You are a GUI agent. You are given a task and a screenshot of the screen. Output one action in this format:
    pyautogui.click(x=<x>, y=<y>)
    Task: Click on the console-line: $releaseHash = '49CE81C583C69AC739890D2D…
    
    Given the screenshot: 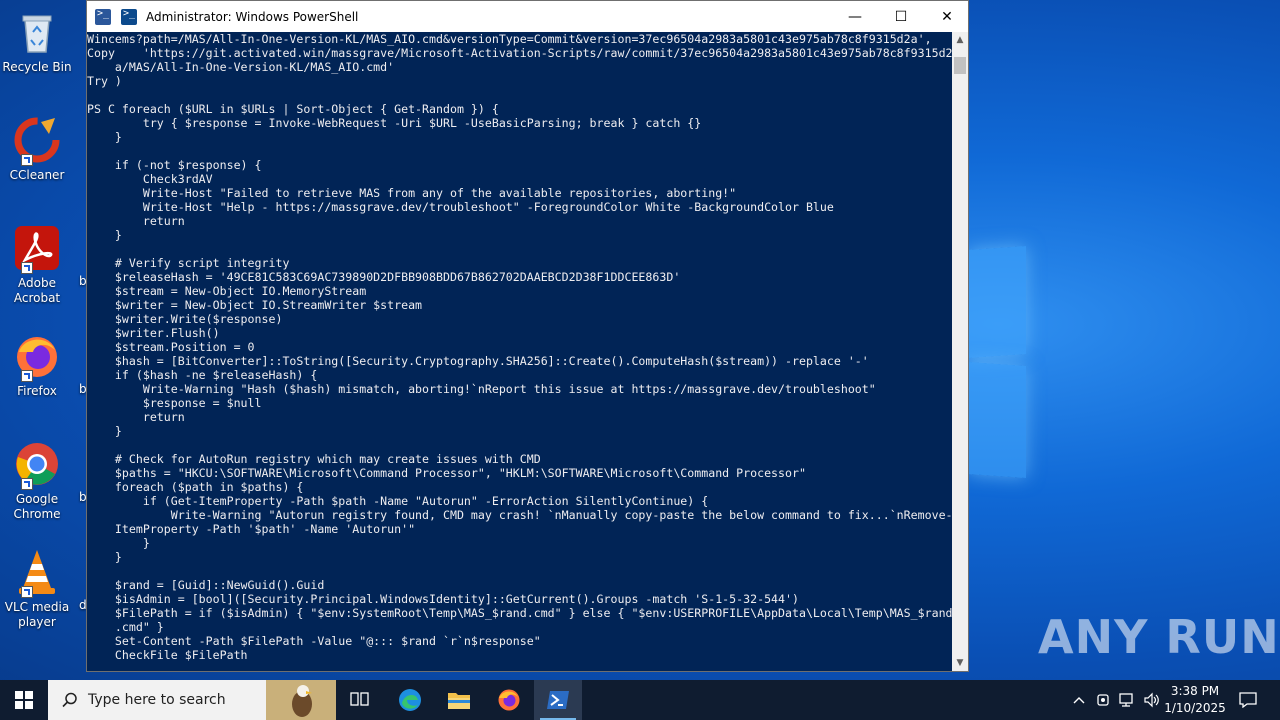 What is the action you would take?
    pyautogui.click(x=384, y=277)
    